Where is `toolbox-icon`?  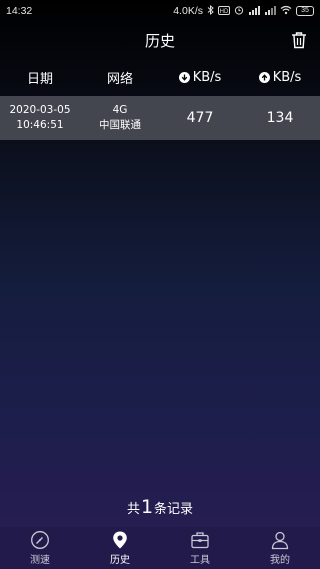
toolbox-icon is located at coordinates (200, 540).